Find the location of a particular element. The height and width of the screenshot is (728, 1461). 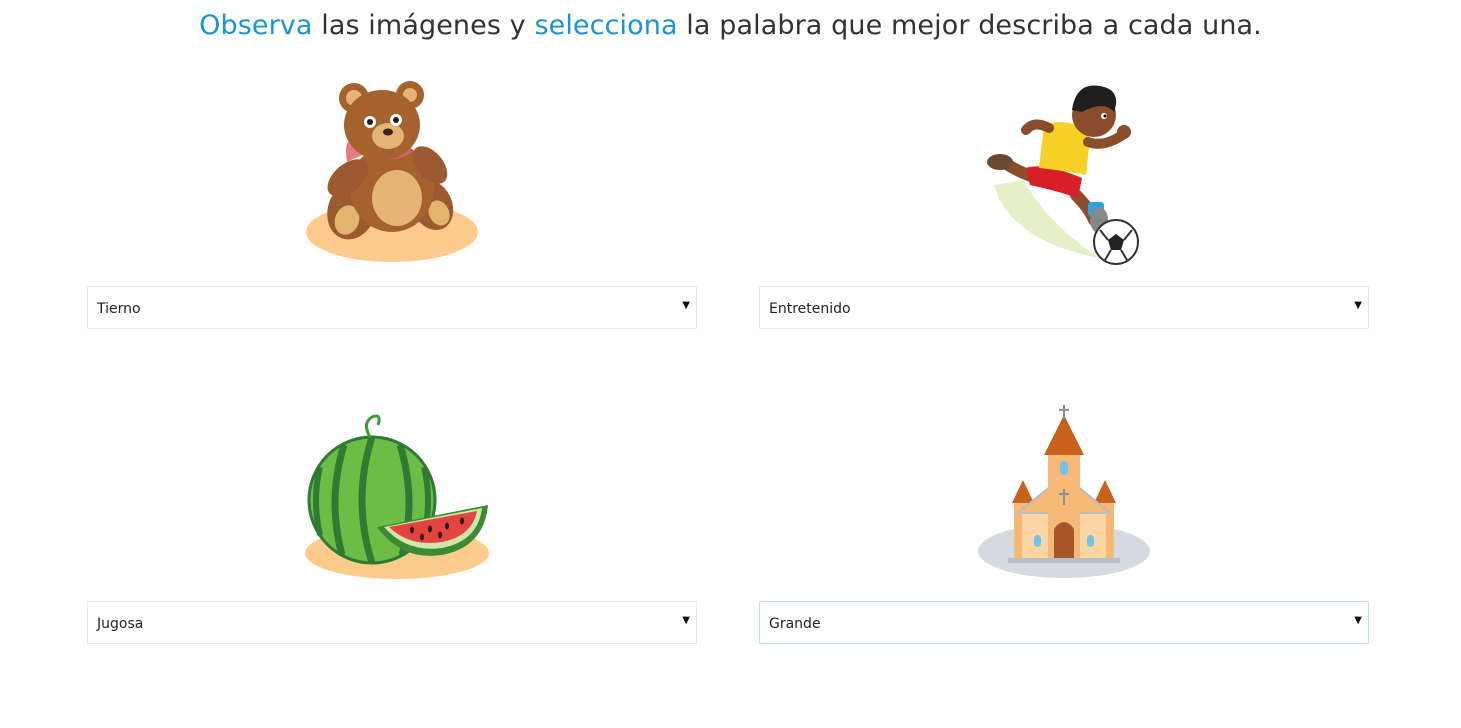

adjective-select-4-value: Grande is located at coordinates (795, 624).